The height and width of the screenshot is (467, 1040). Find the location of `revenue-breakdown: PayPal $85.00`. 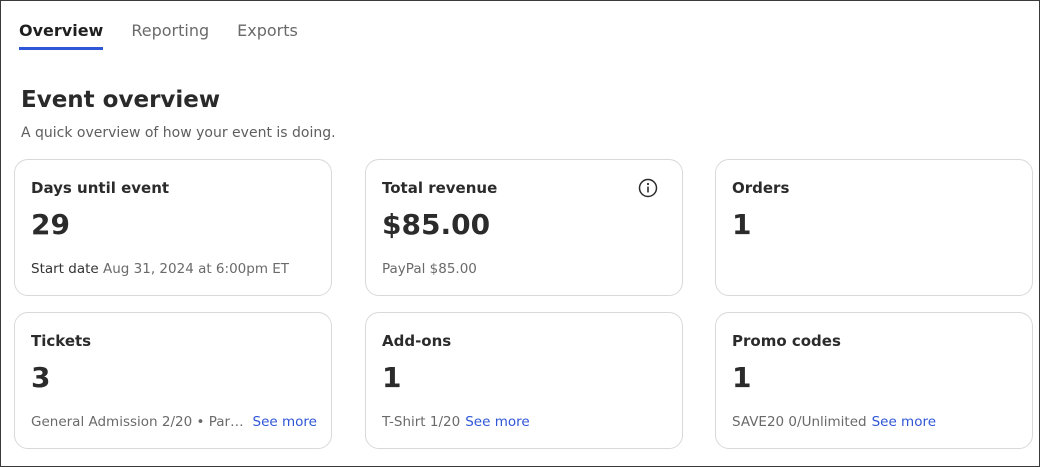

revenue-breakdown: PayPal $85.00 is located at coordinates (429, 269).